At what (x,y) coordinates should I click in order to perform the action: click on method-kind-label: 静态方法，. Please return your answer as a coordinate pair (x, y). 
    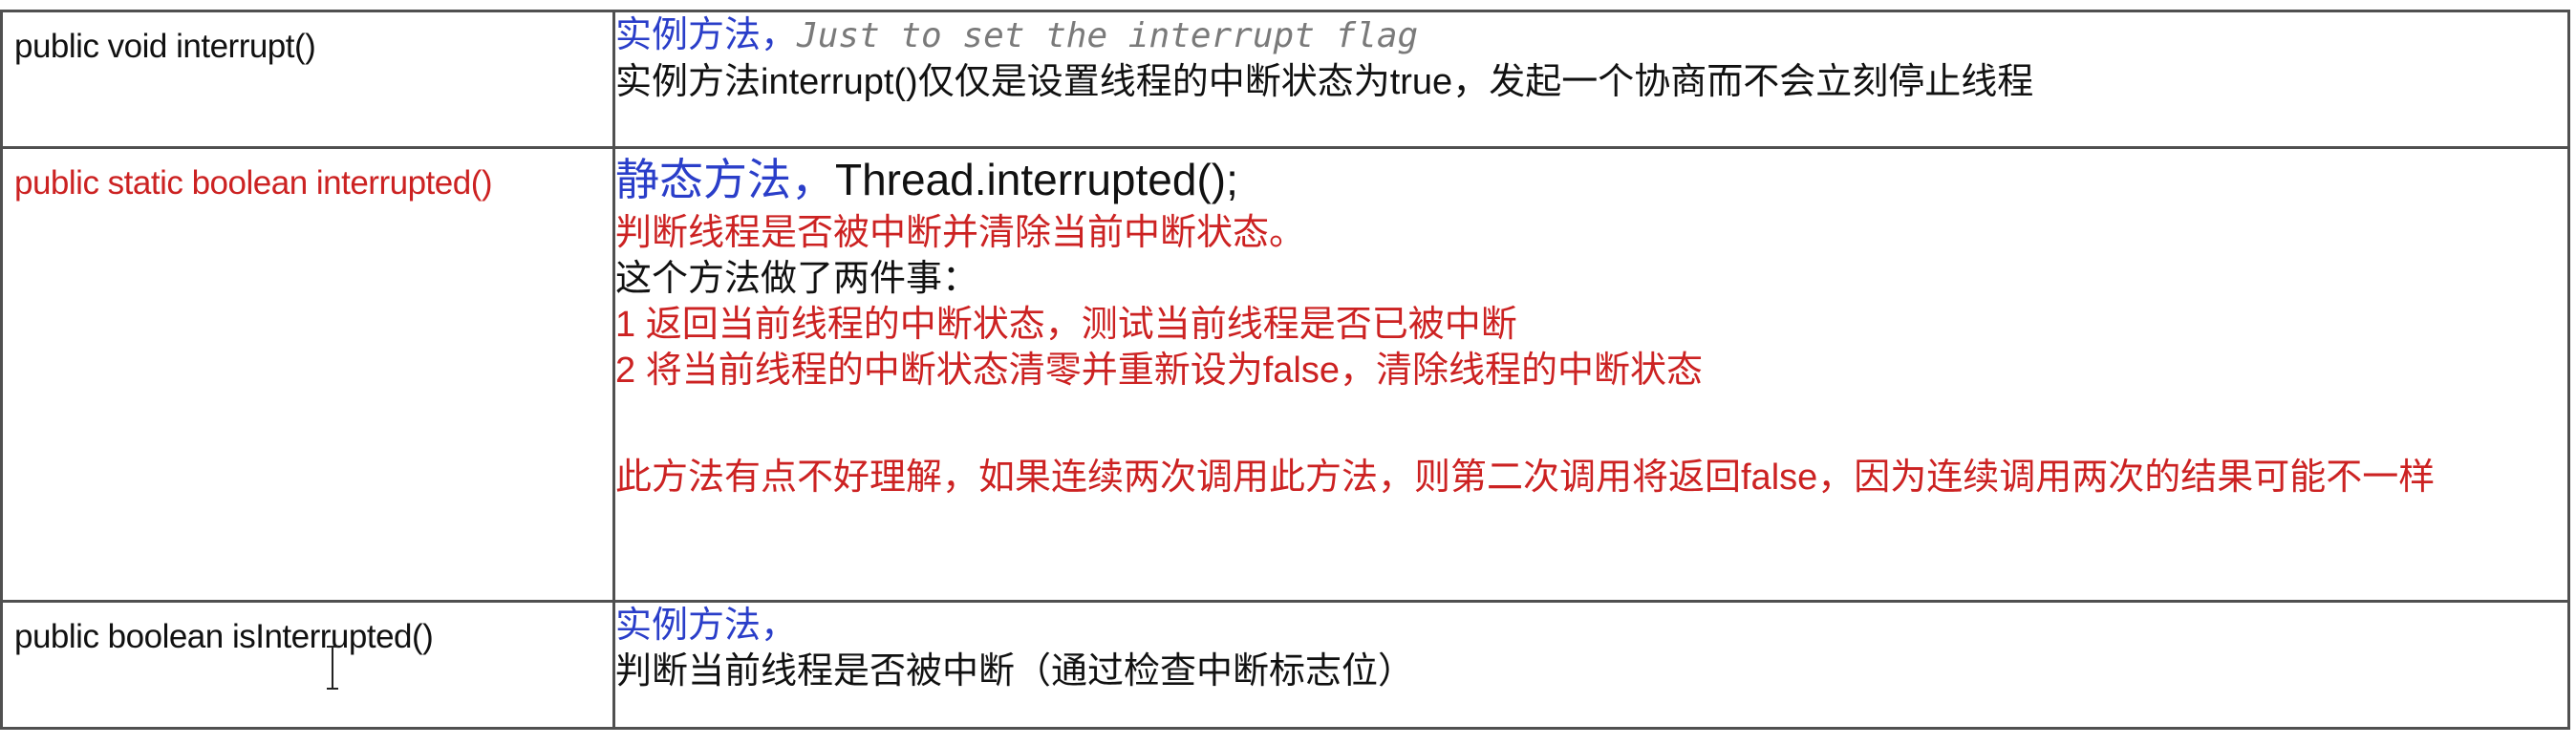
    Looking at the image, I should click on (725, 179).